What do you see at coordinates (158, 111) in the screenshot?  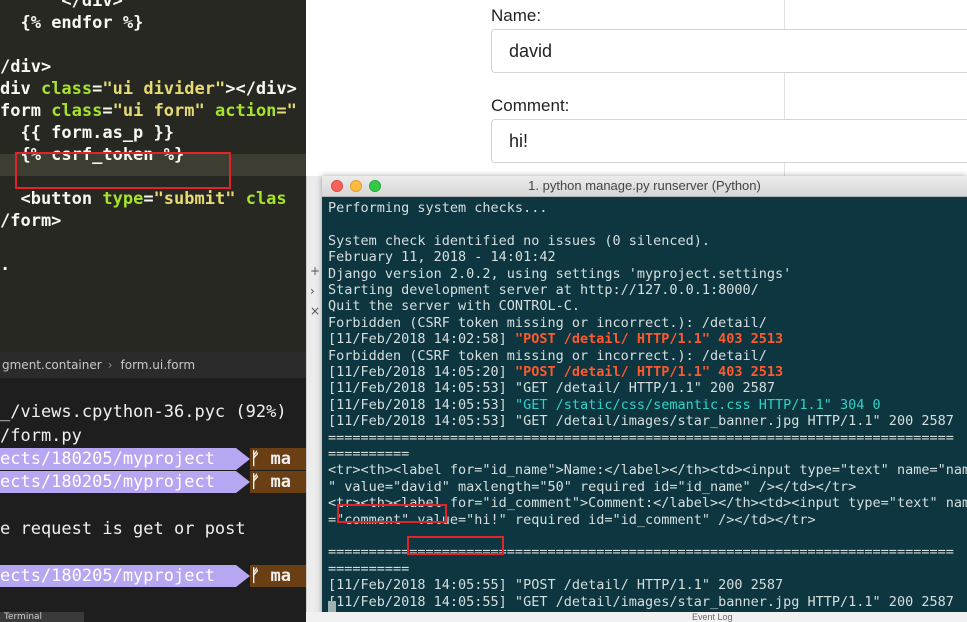 I see `code-token: "ui form"` at bounding box center [158, 111].